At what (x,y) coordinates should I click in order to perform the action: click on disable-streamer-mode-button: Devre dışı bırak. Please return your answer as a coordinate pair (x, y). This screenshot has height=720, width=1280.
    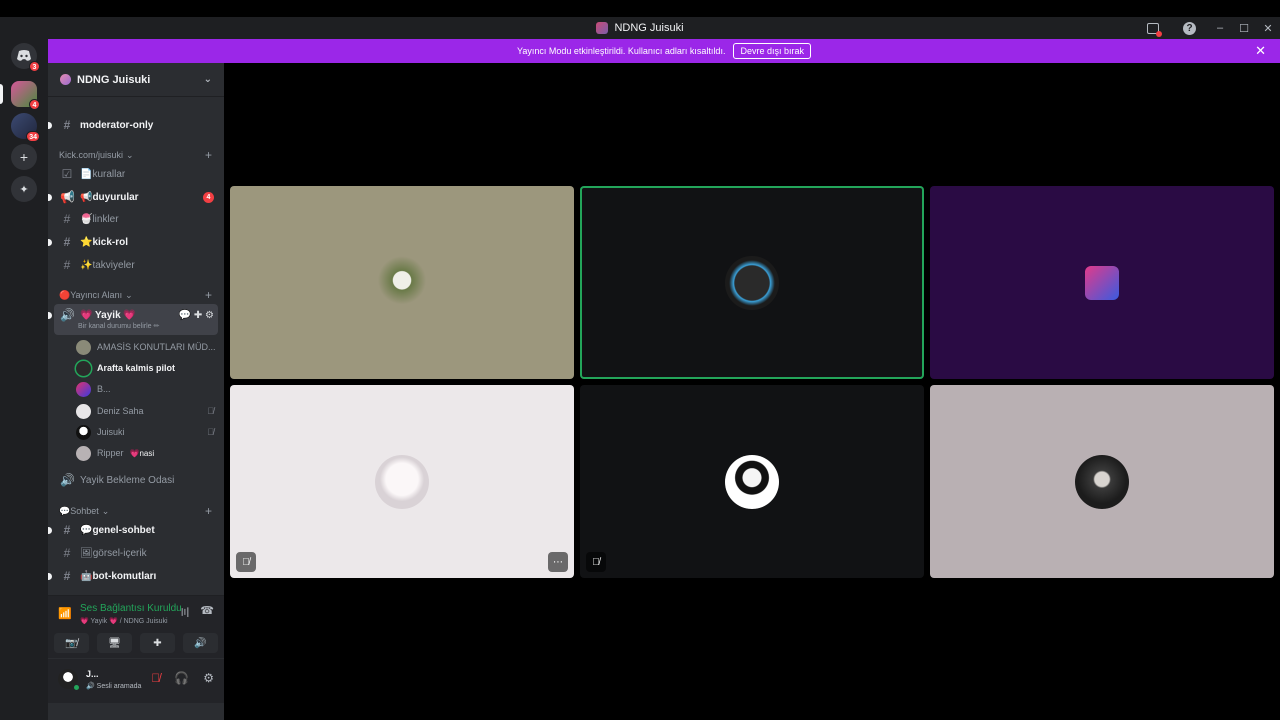
    Looking at the image, I should click on (772, 51).